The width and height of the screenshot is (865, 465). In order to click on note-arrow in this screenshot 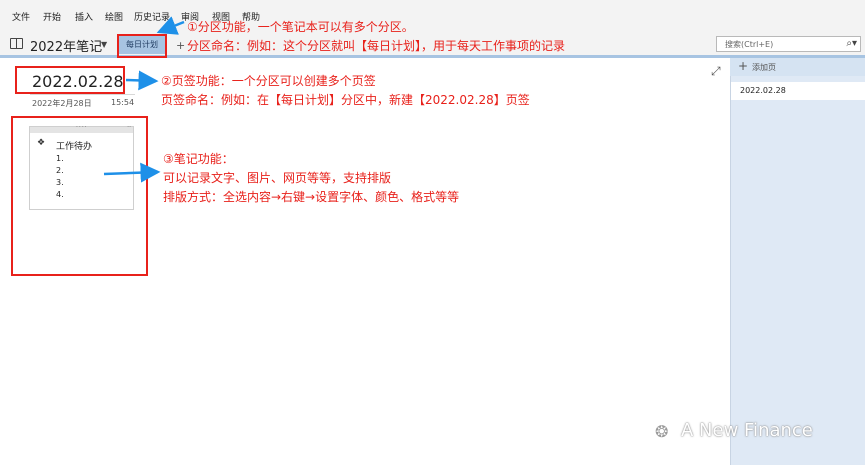, I will do `click(132, 172)`.